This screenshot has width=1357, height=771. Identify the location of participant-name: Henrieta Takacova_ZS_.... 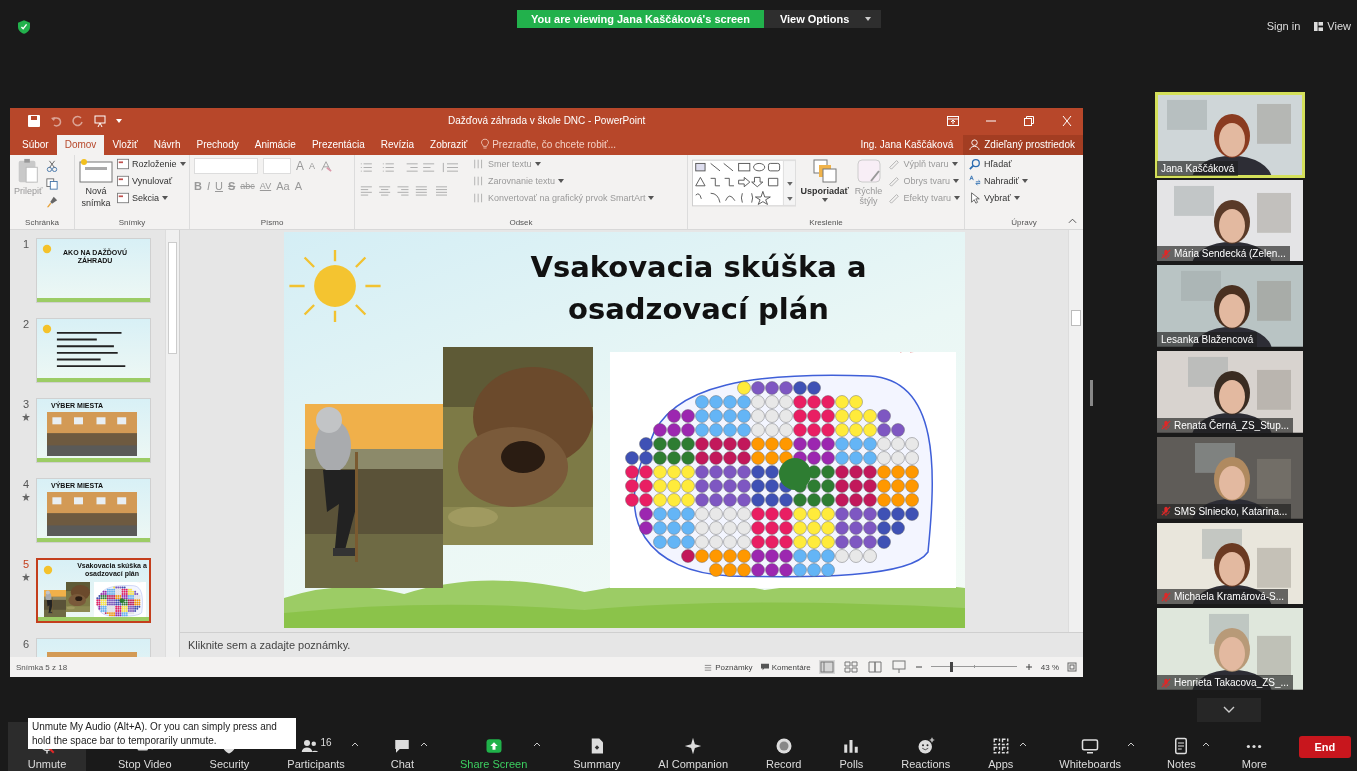
(1231, 683).